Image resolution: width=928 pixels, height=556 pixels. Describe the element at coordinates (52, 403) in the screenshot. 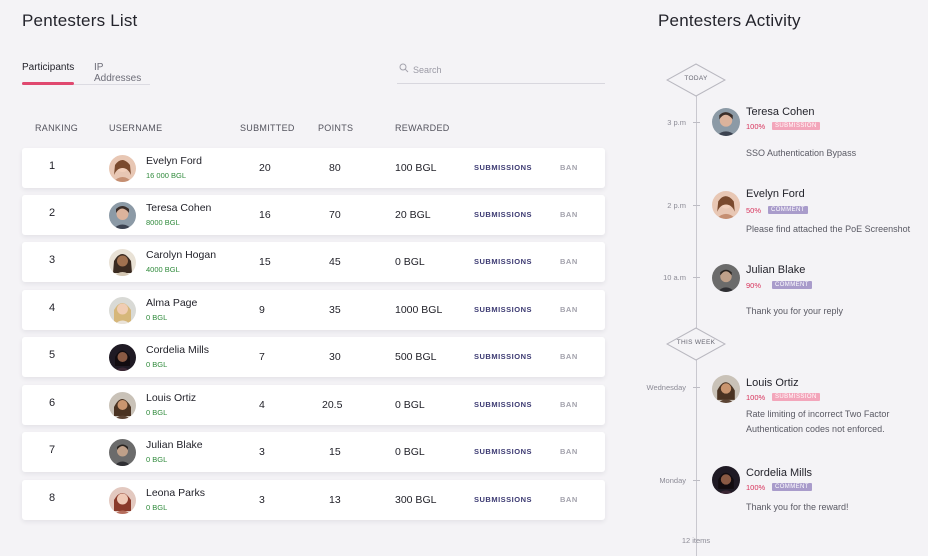

I see `row-rank: 6` at that location.